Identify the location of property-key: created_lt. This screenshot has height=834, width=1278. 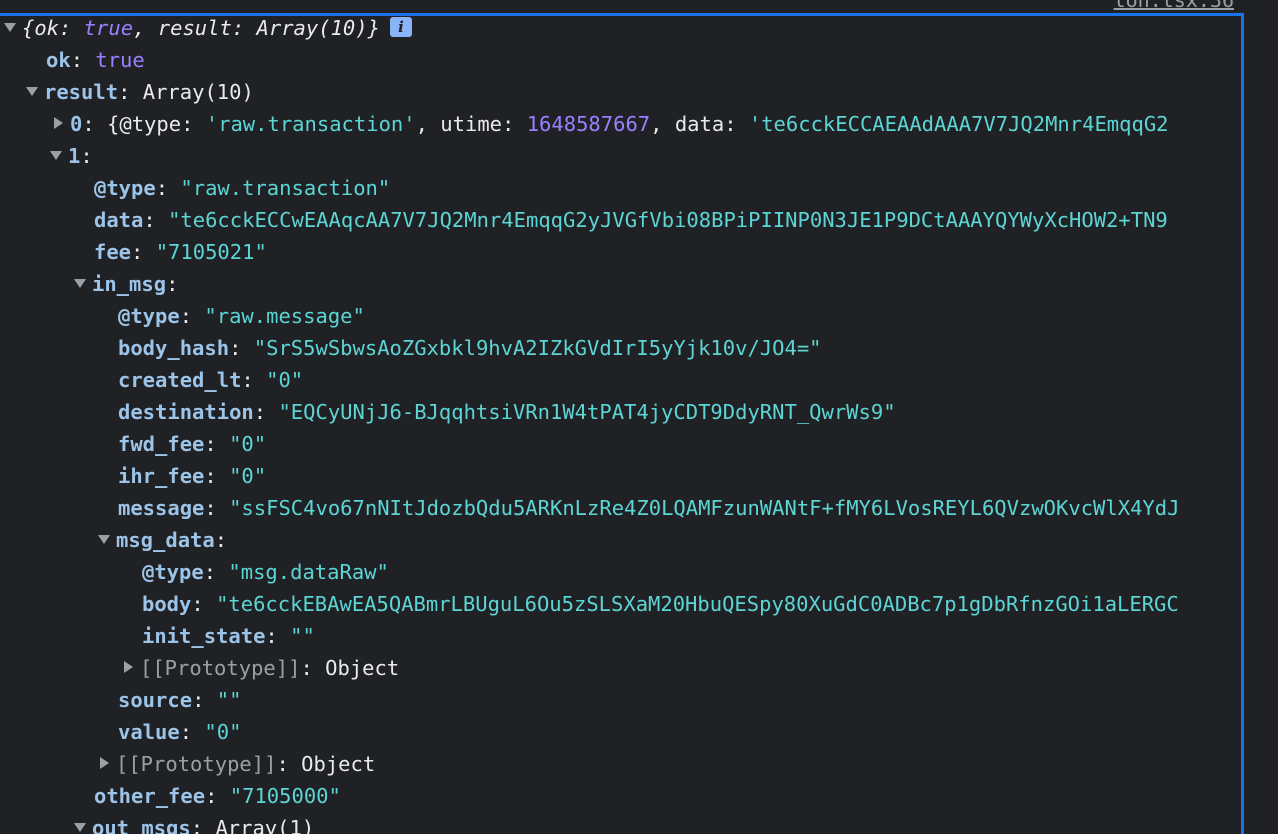
(180, 380).